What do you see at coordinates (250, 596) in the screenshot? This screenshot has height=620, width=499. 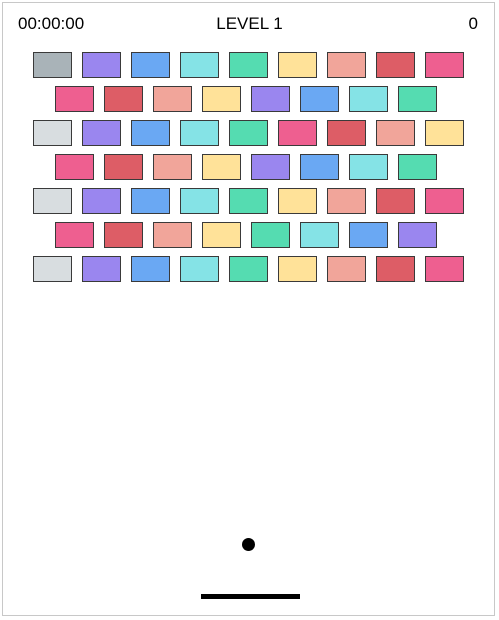 I see `paddle` at bounding box center [250, 596].